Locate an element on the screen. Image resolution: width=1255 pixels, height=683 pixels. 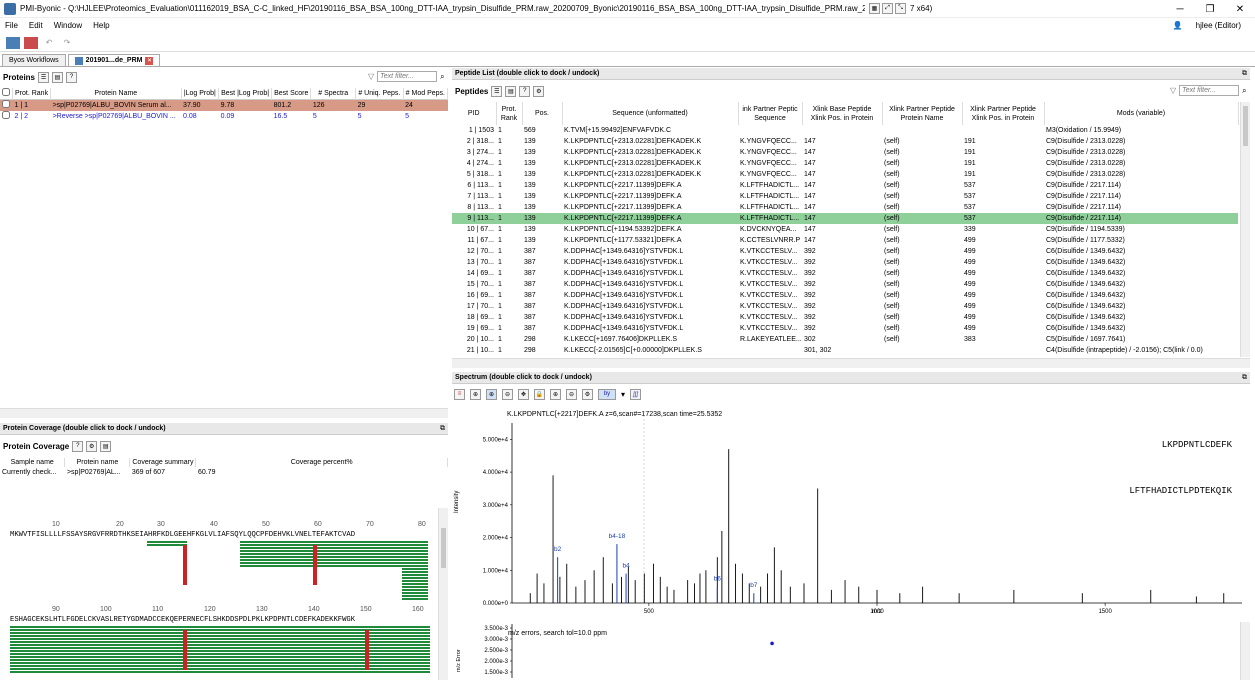
minimize-button: ─ is located at coordinates (1180, 9).